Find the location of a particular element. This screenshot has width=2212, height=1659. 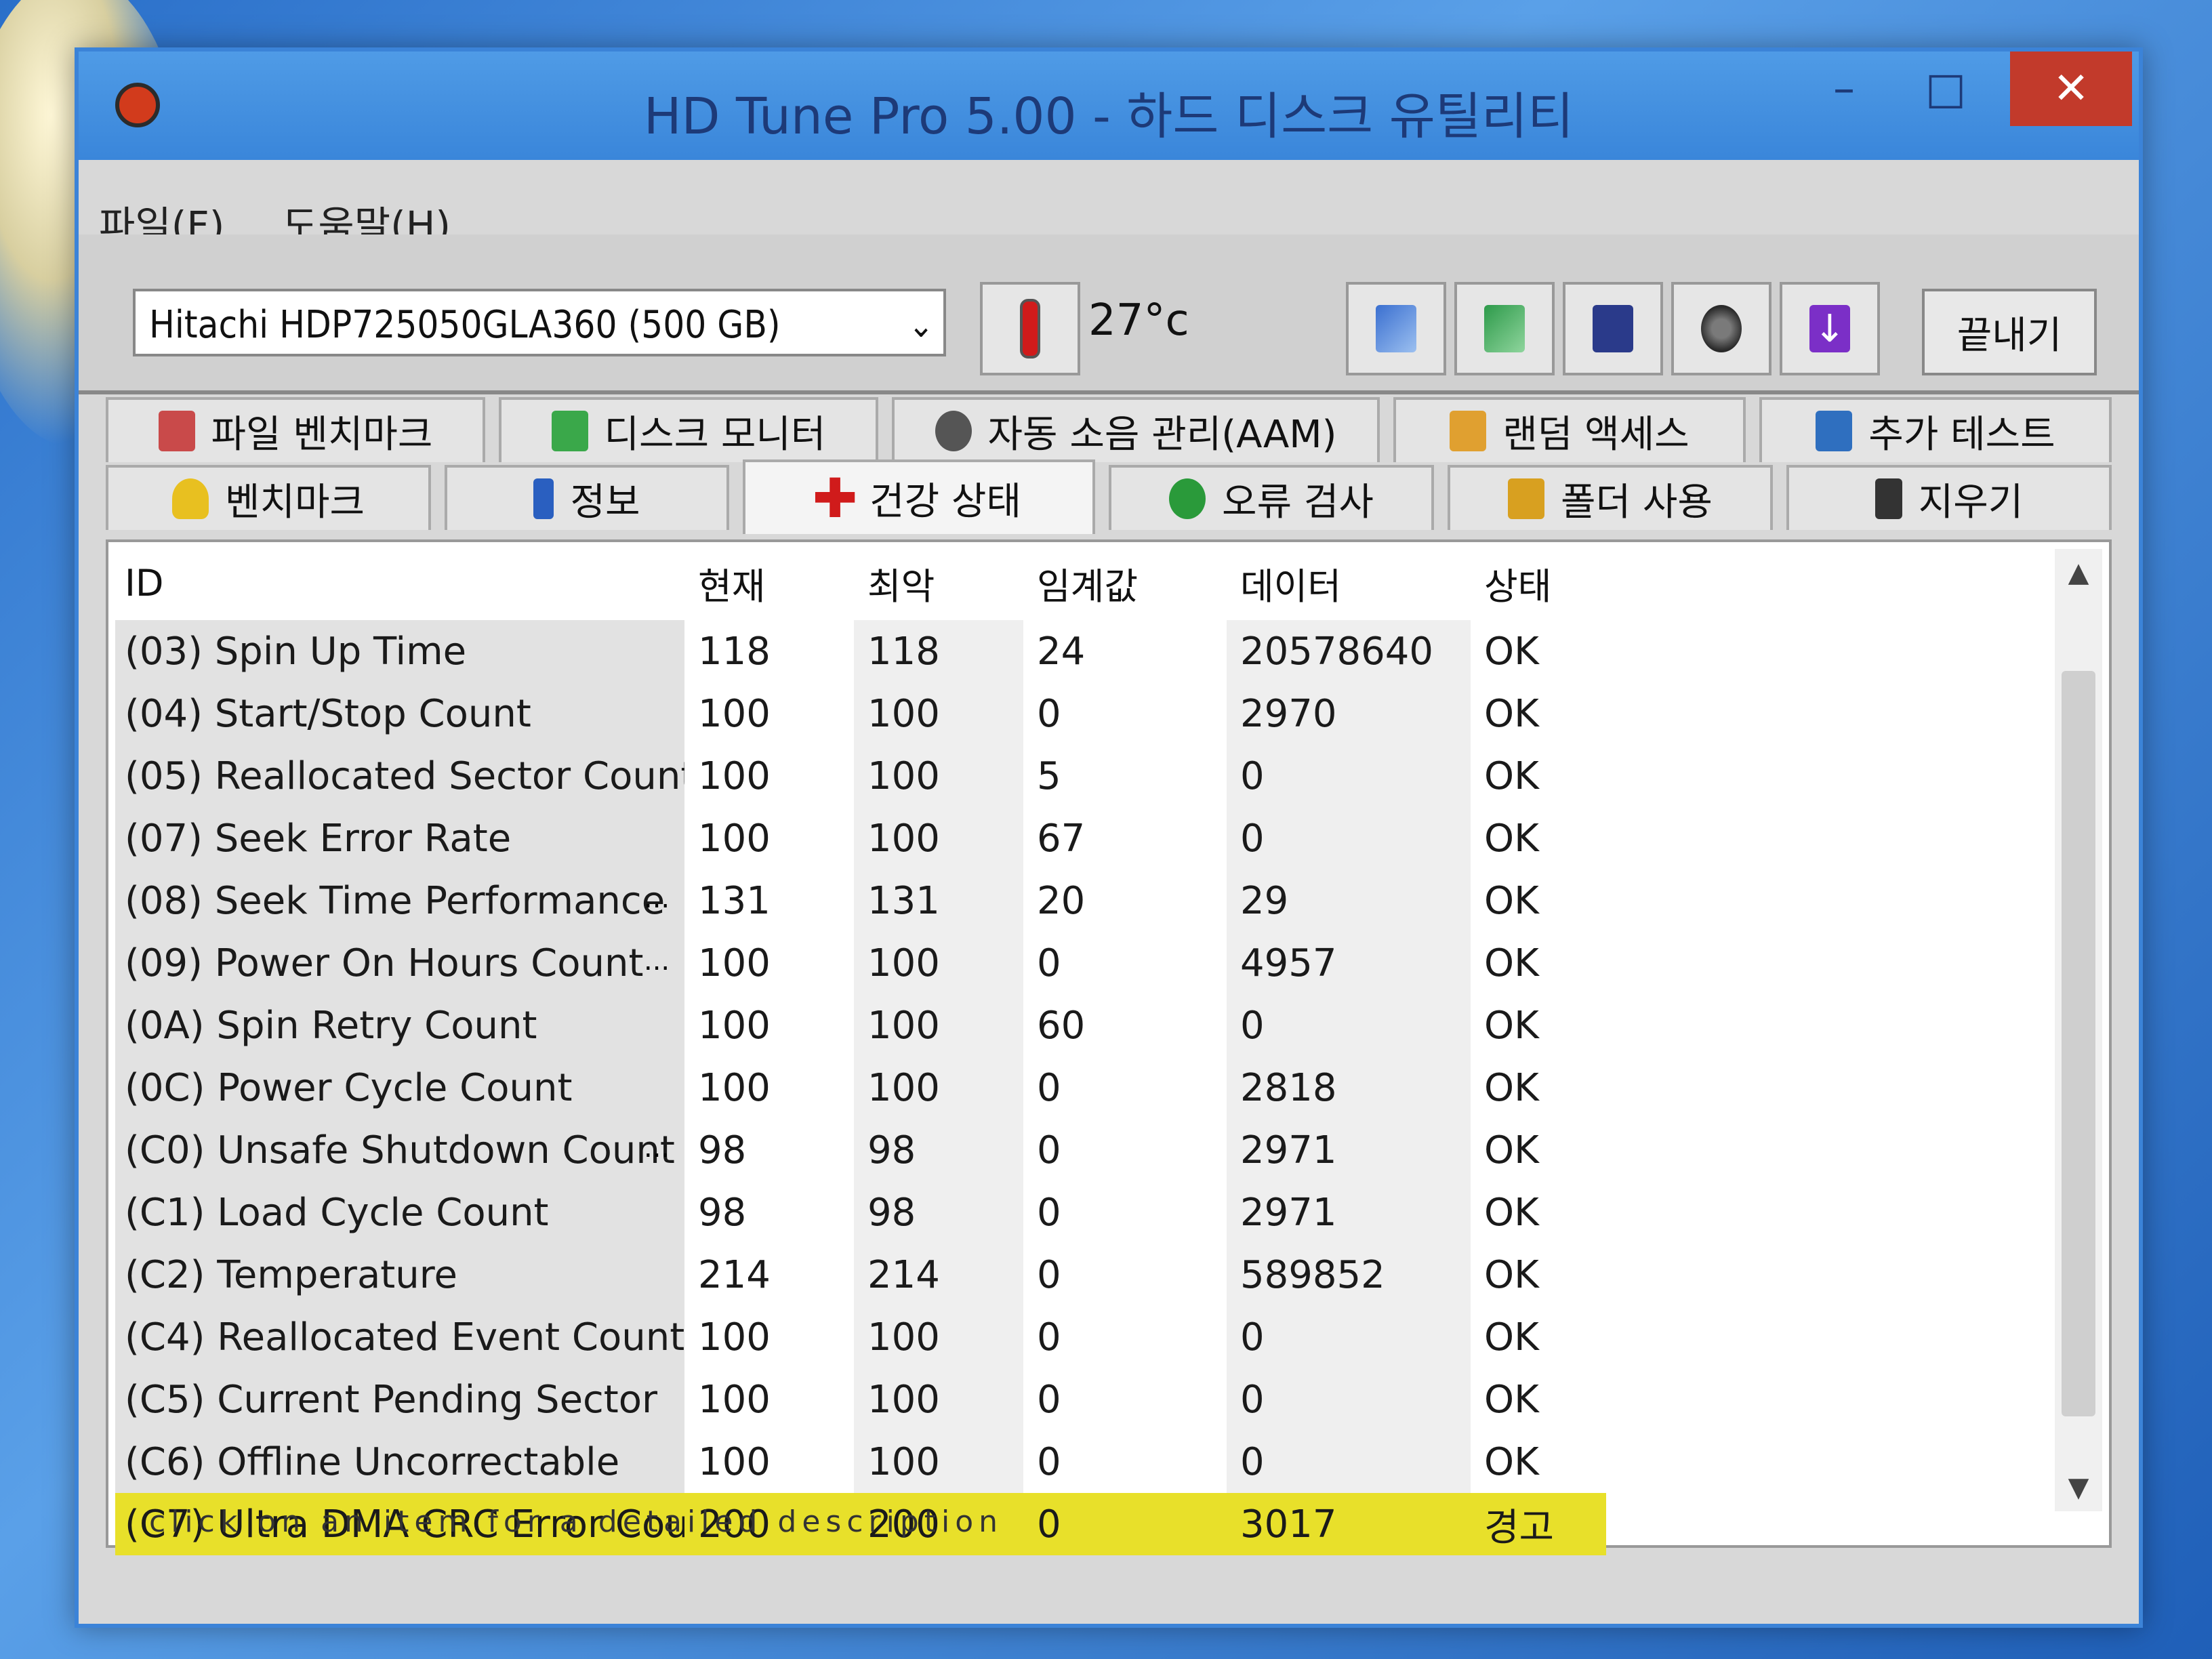

tab-label: 폴더 사용 is located at coordinates (1637, 503).